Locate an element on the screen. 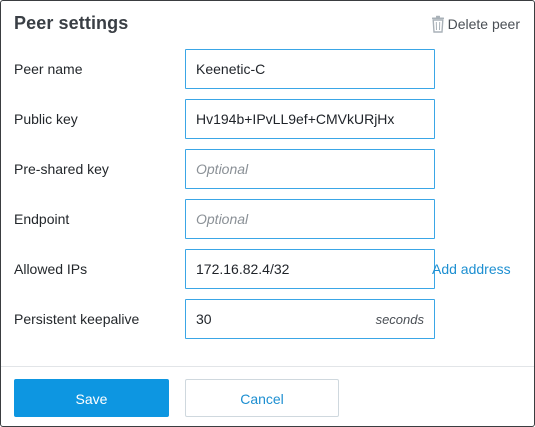 This screenshot has height=427, width=535. peer-name-input is located at coordinates (310, 69).